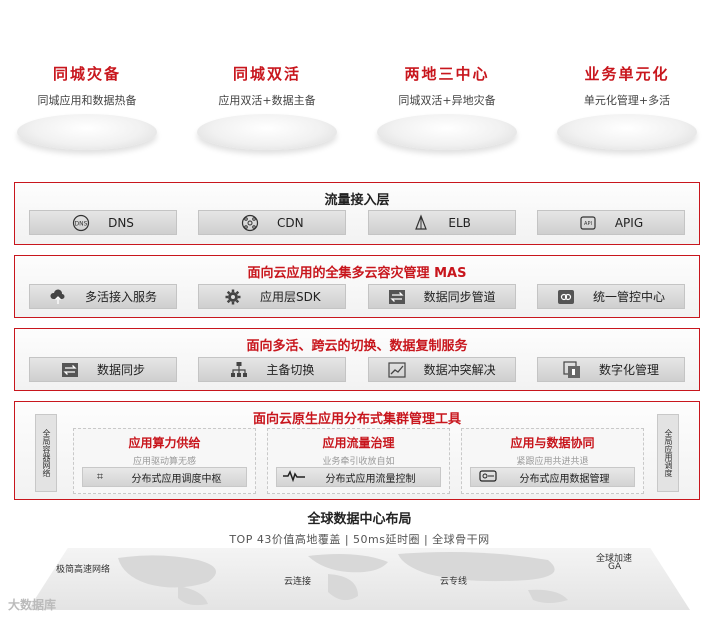 This screenshot has width=719, height=620. What do you see at coordinates (357, 346) in the screenshot?
I see `layer-title: 面向多活、跨云的切换、数据复制服务` at bounding box center [357, 346].